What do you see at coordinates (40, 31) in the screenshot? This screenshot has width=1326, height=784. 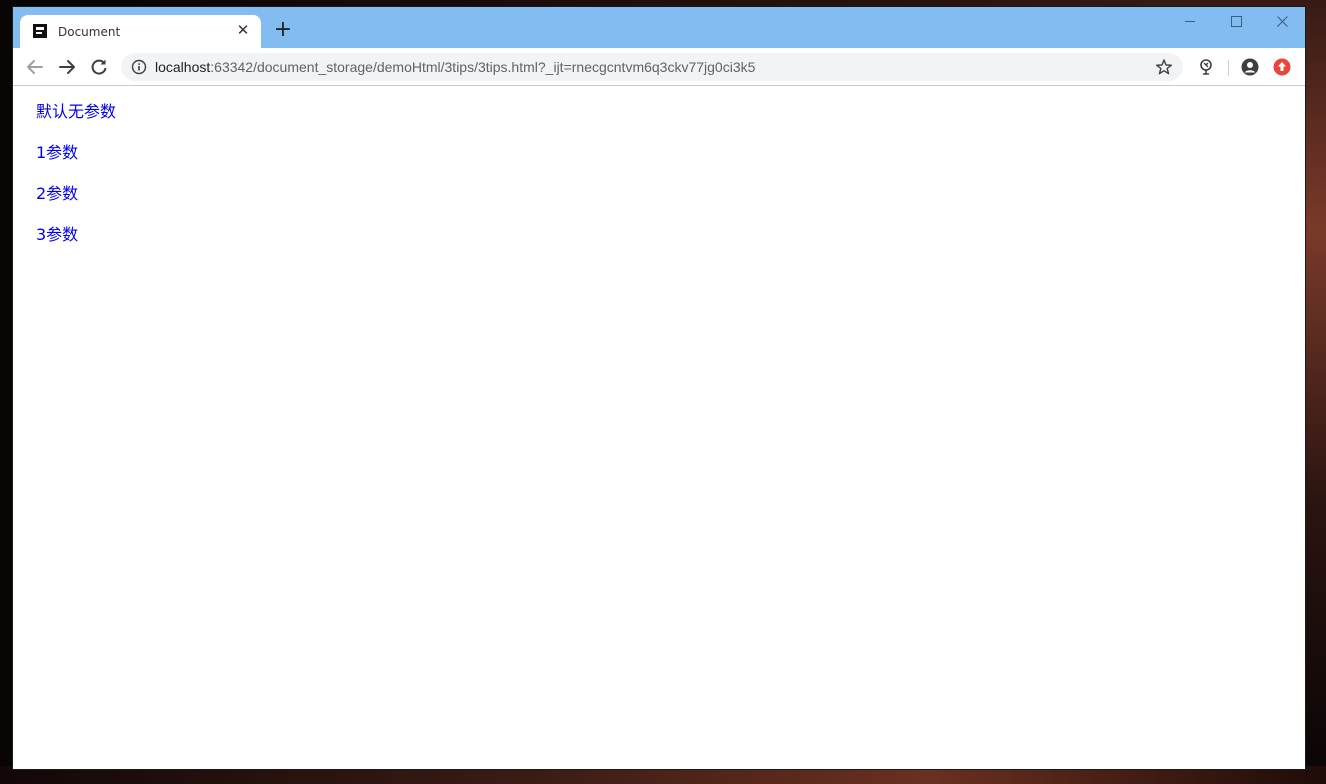 I see `favicon-icon` at bounding box center [40, 31].